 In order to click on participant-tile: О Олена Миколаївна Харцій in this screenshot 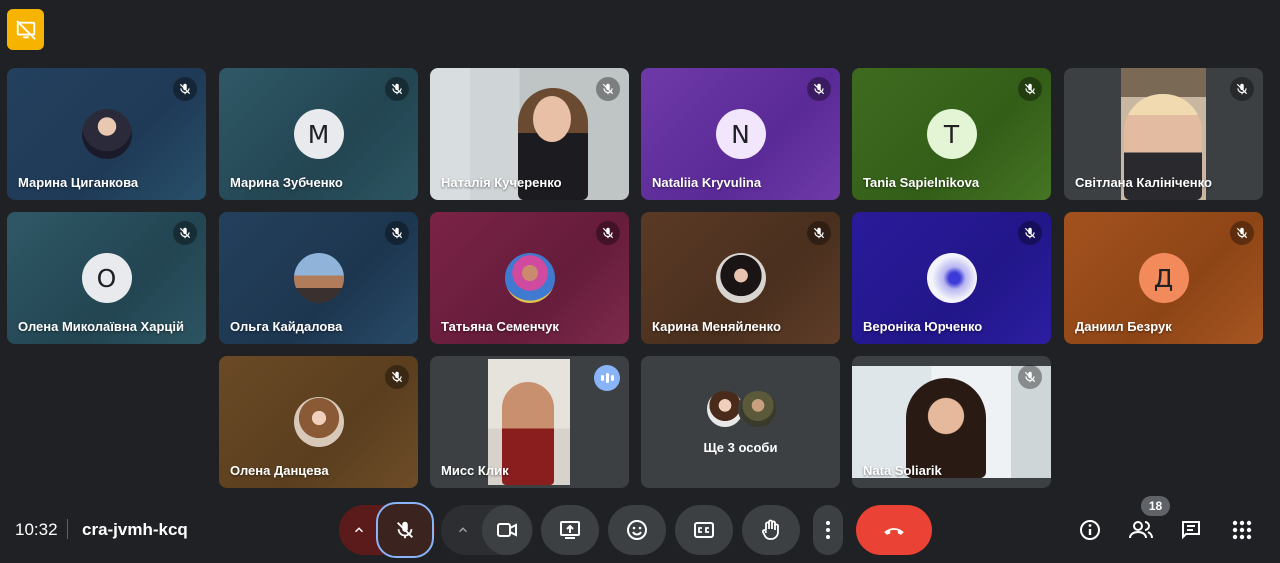, I will do `click(106, 278)`.